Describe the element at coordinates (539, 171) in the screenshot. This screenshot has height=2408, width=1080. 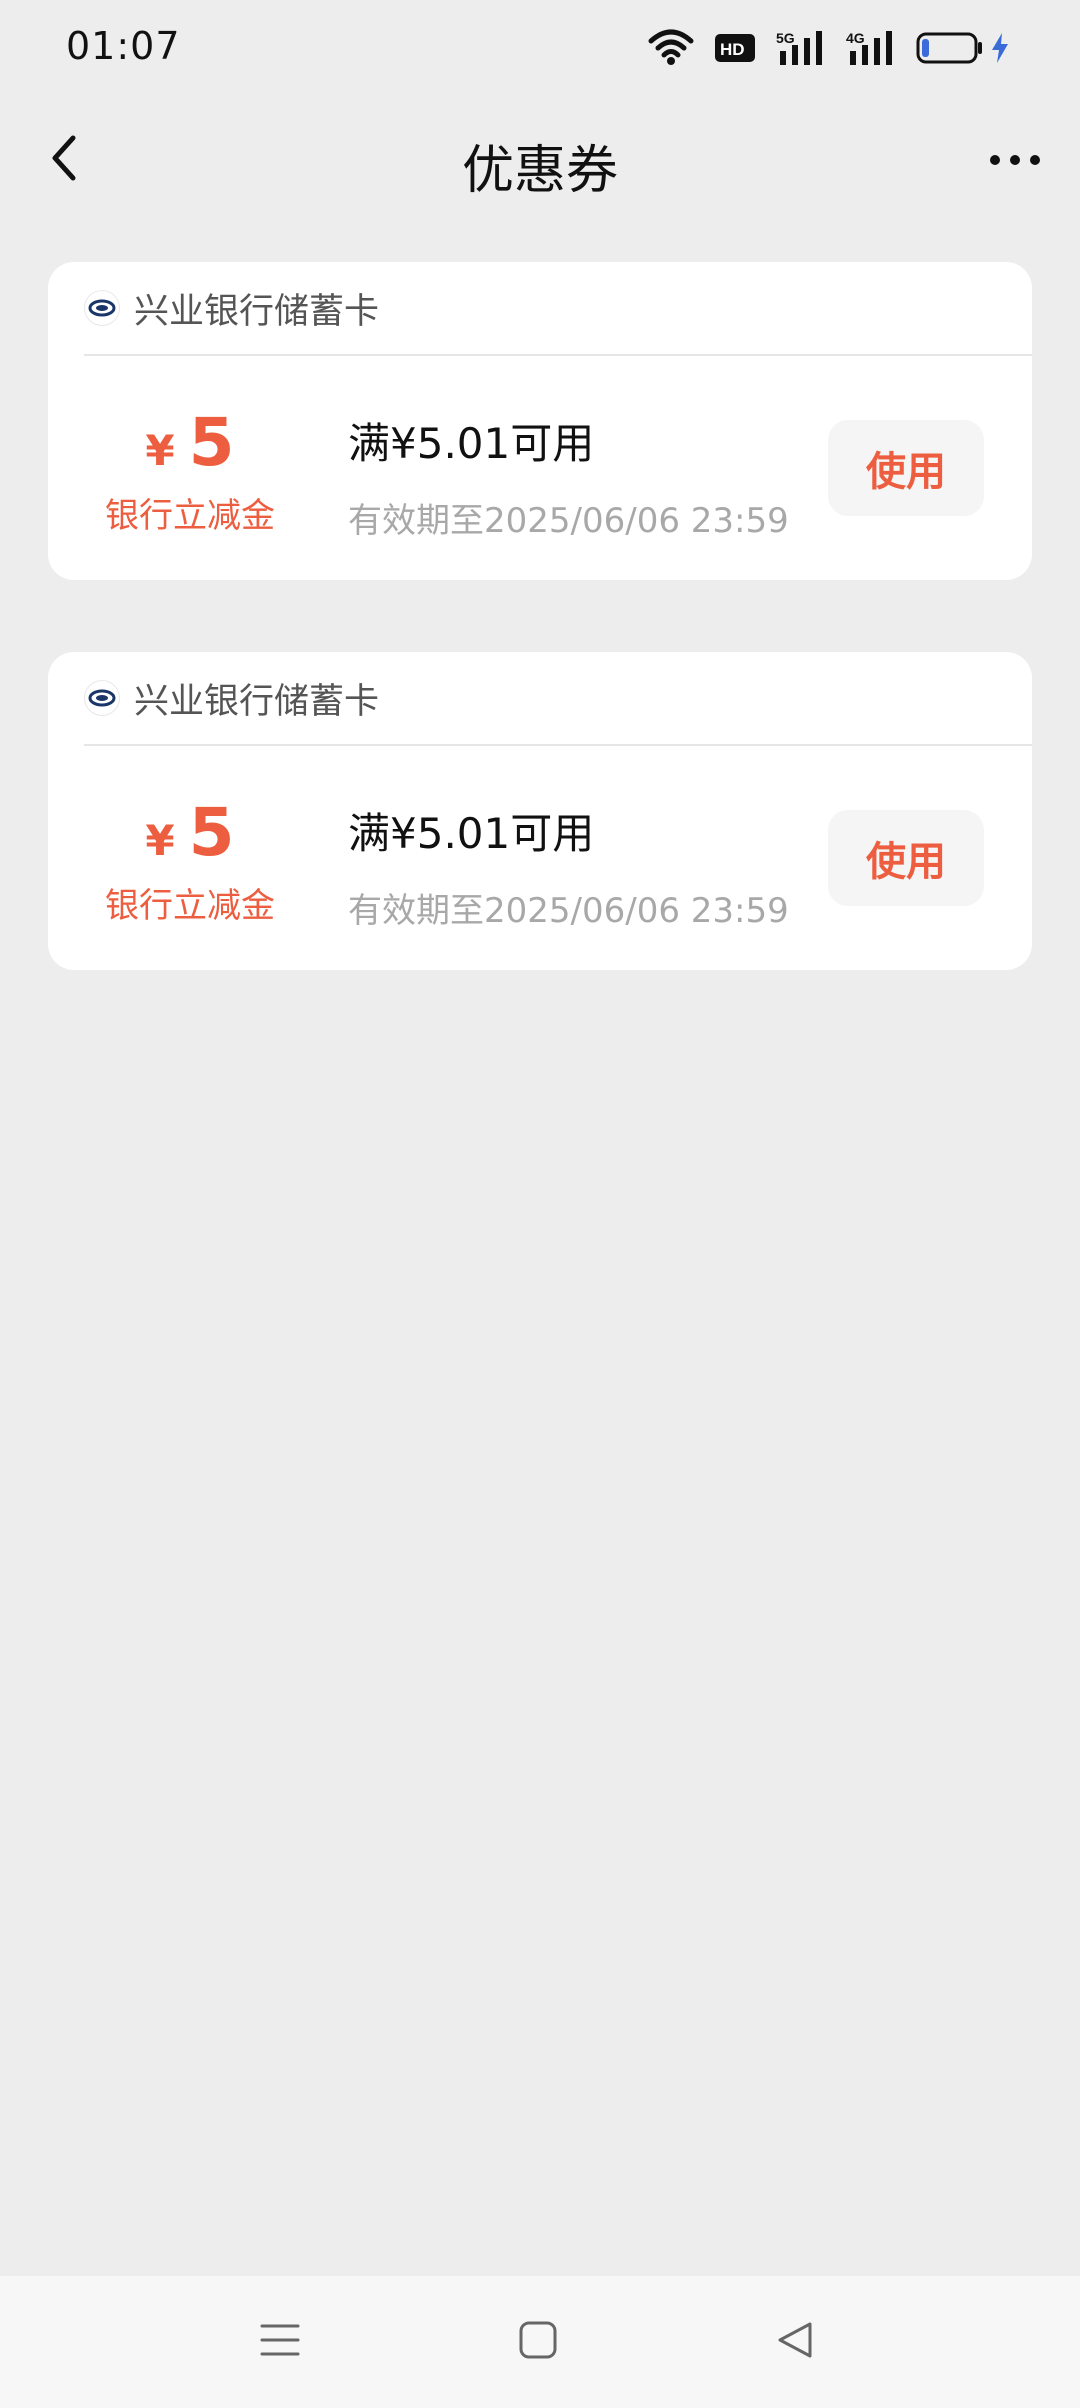
I see `page-title: 优惠券` at that location.